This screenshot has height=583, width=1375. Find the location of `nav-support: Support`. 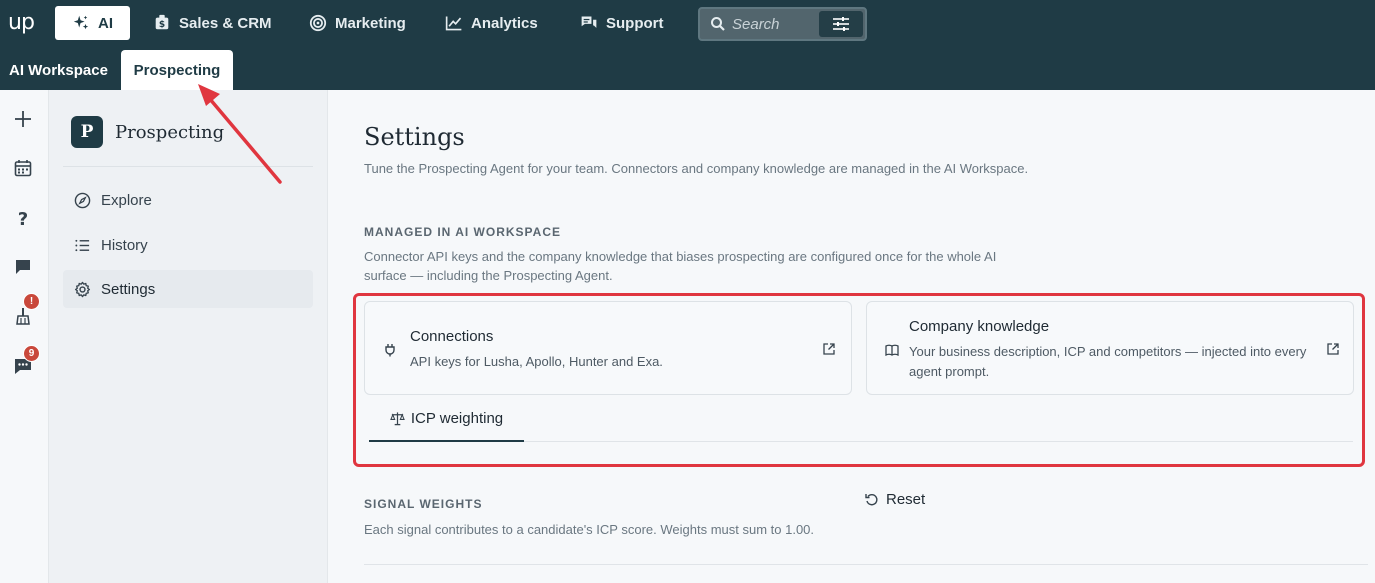

nav-support: Support is located at coordinates (622, 23).